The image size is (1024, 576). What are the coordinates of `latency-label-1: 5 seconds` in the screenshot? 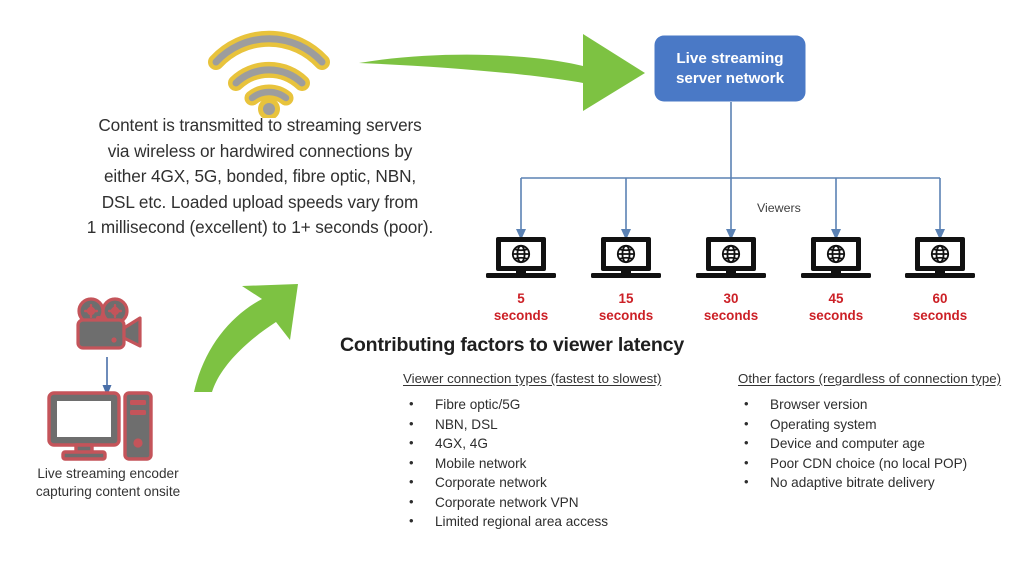 It's located at (521, 307).